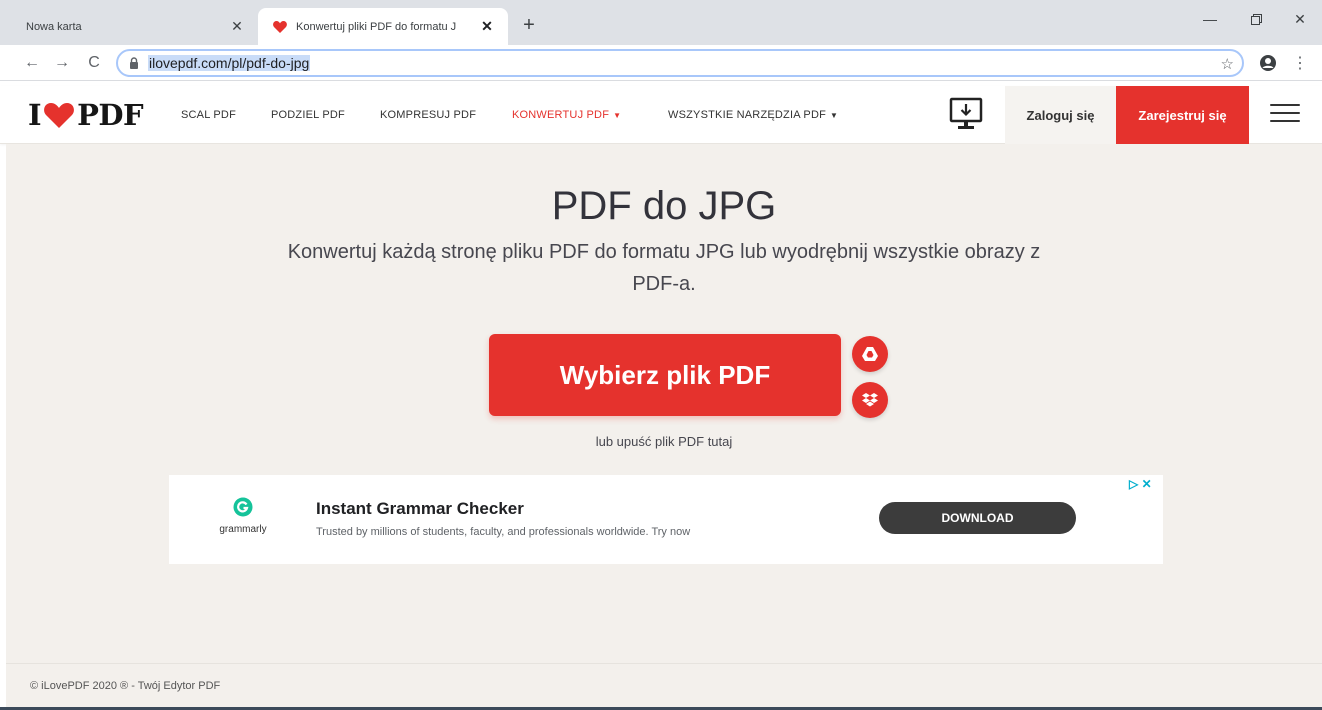 The width and height of the screenshot is (1322, 710). I want to click on nav-convert-pdf: KONWERTUJ PDF ▼, so click(566, 115).